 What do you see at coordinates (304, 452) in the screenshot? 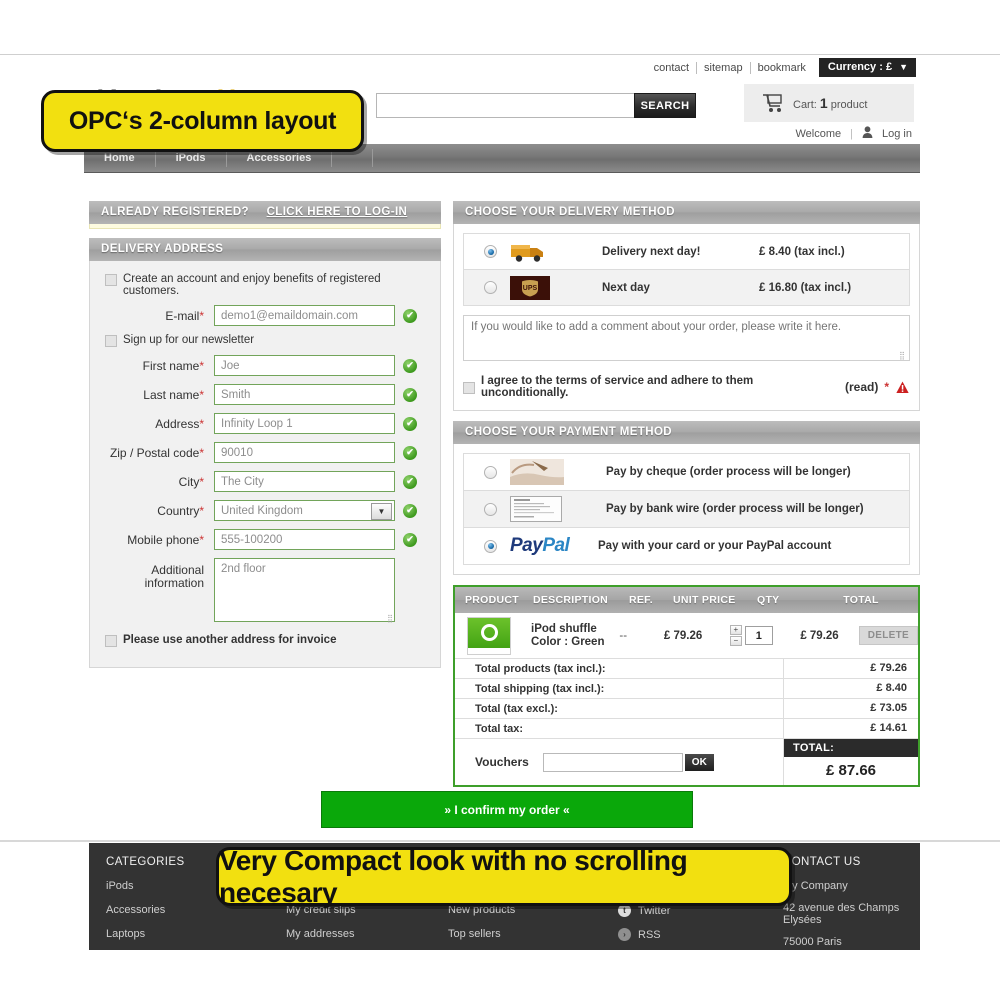
I see `zip-field` at bounding box center [304, 452].